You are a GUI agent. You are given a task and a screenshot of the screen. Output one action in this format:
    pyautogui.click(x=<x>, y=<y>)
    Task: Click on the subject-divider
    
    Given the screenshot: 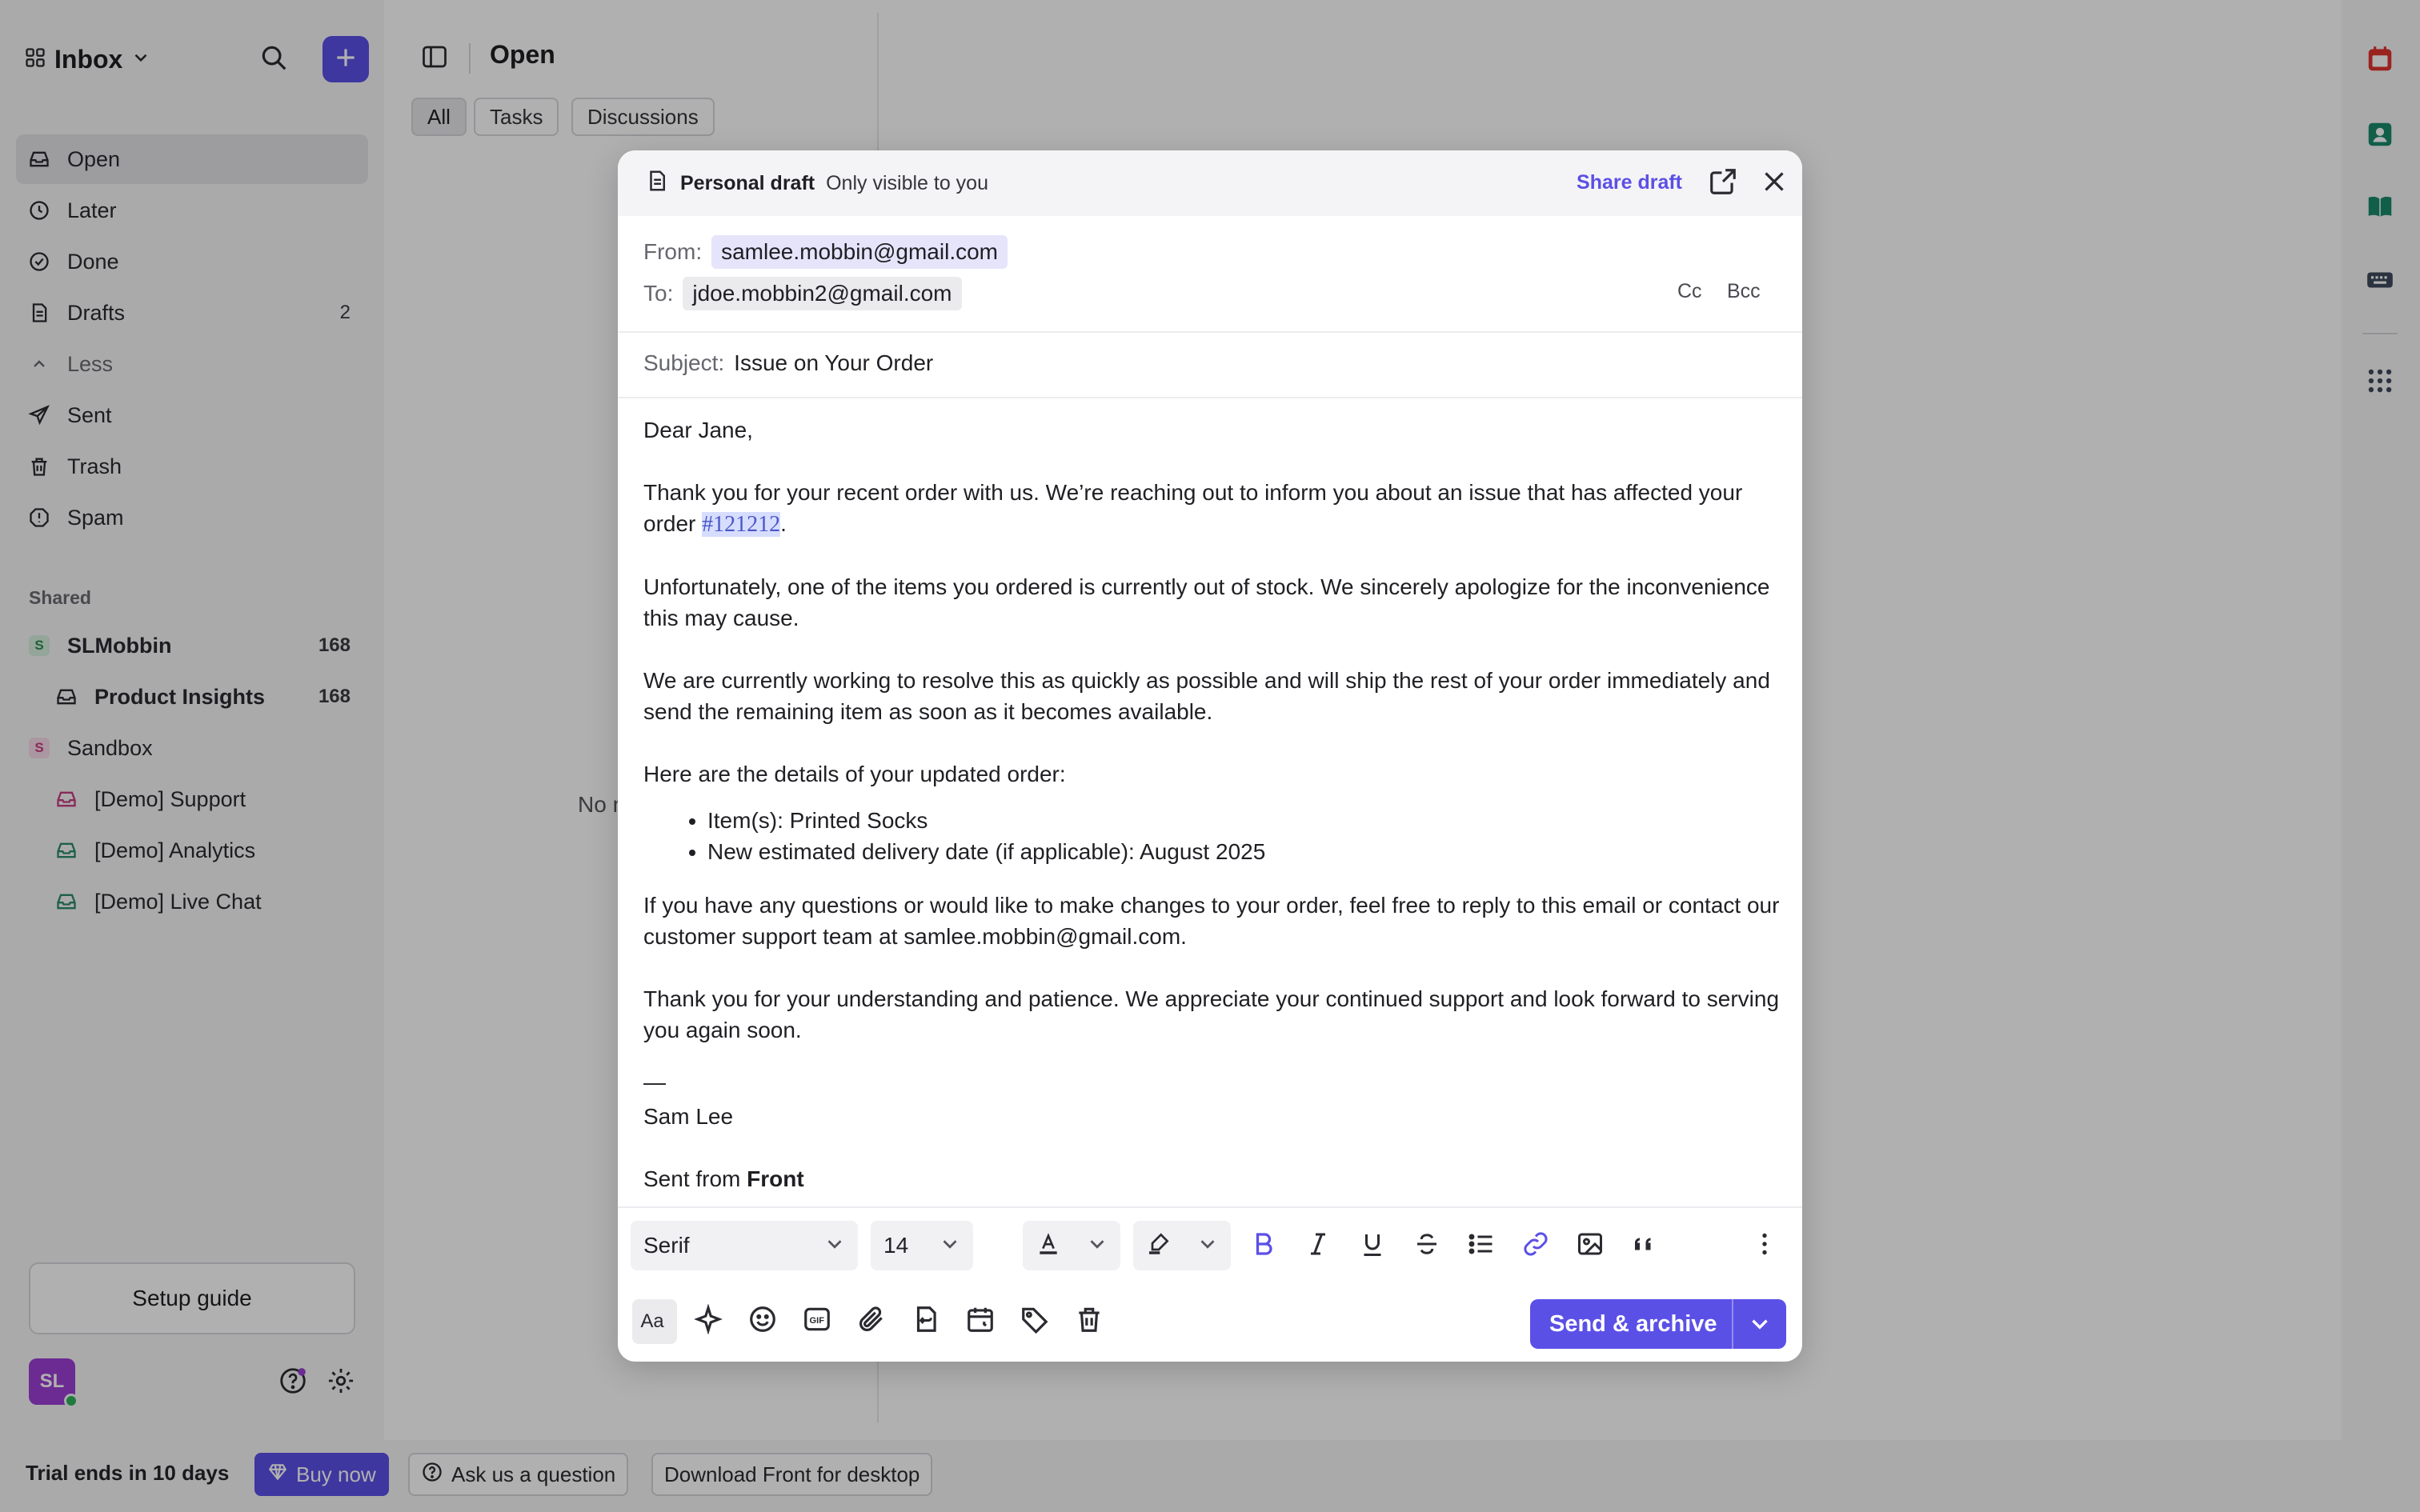 What is the action you would take?
    pyautogui.click(x=1210, y=397)
    